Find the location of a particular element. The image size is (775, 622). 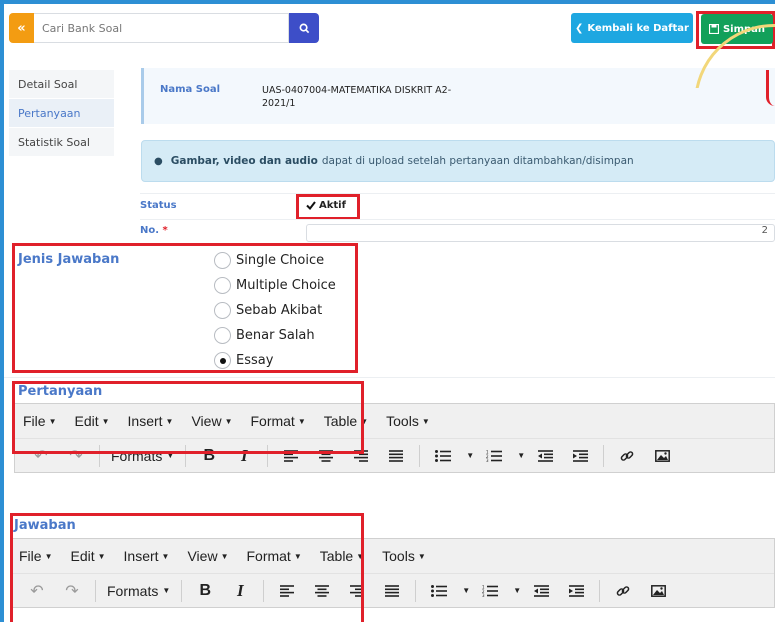

tab-detail-soal: Detail Soal is located at coordinates (61, 84).